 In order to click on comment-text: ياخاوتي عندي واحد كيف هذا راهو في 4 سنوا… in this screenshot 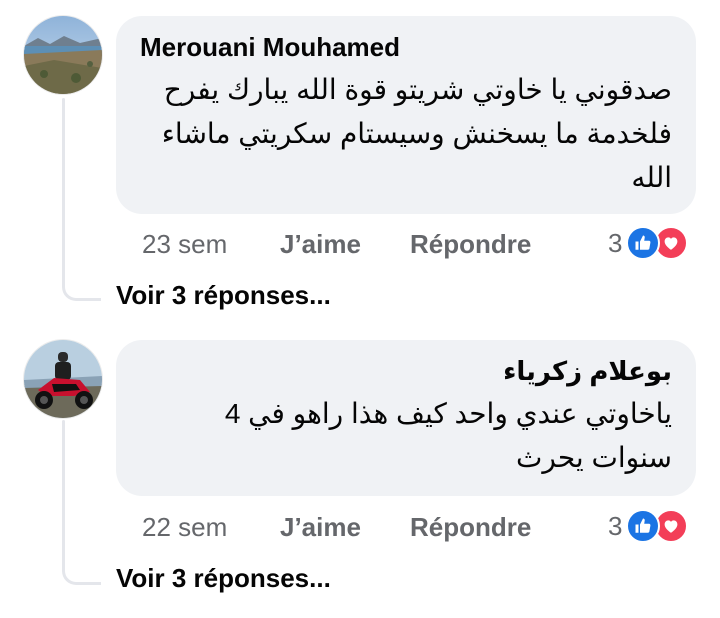, I will do `click(448, 435)`.